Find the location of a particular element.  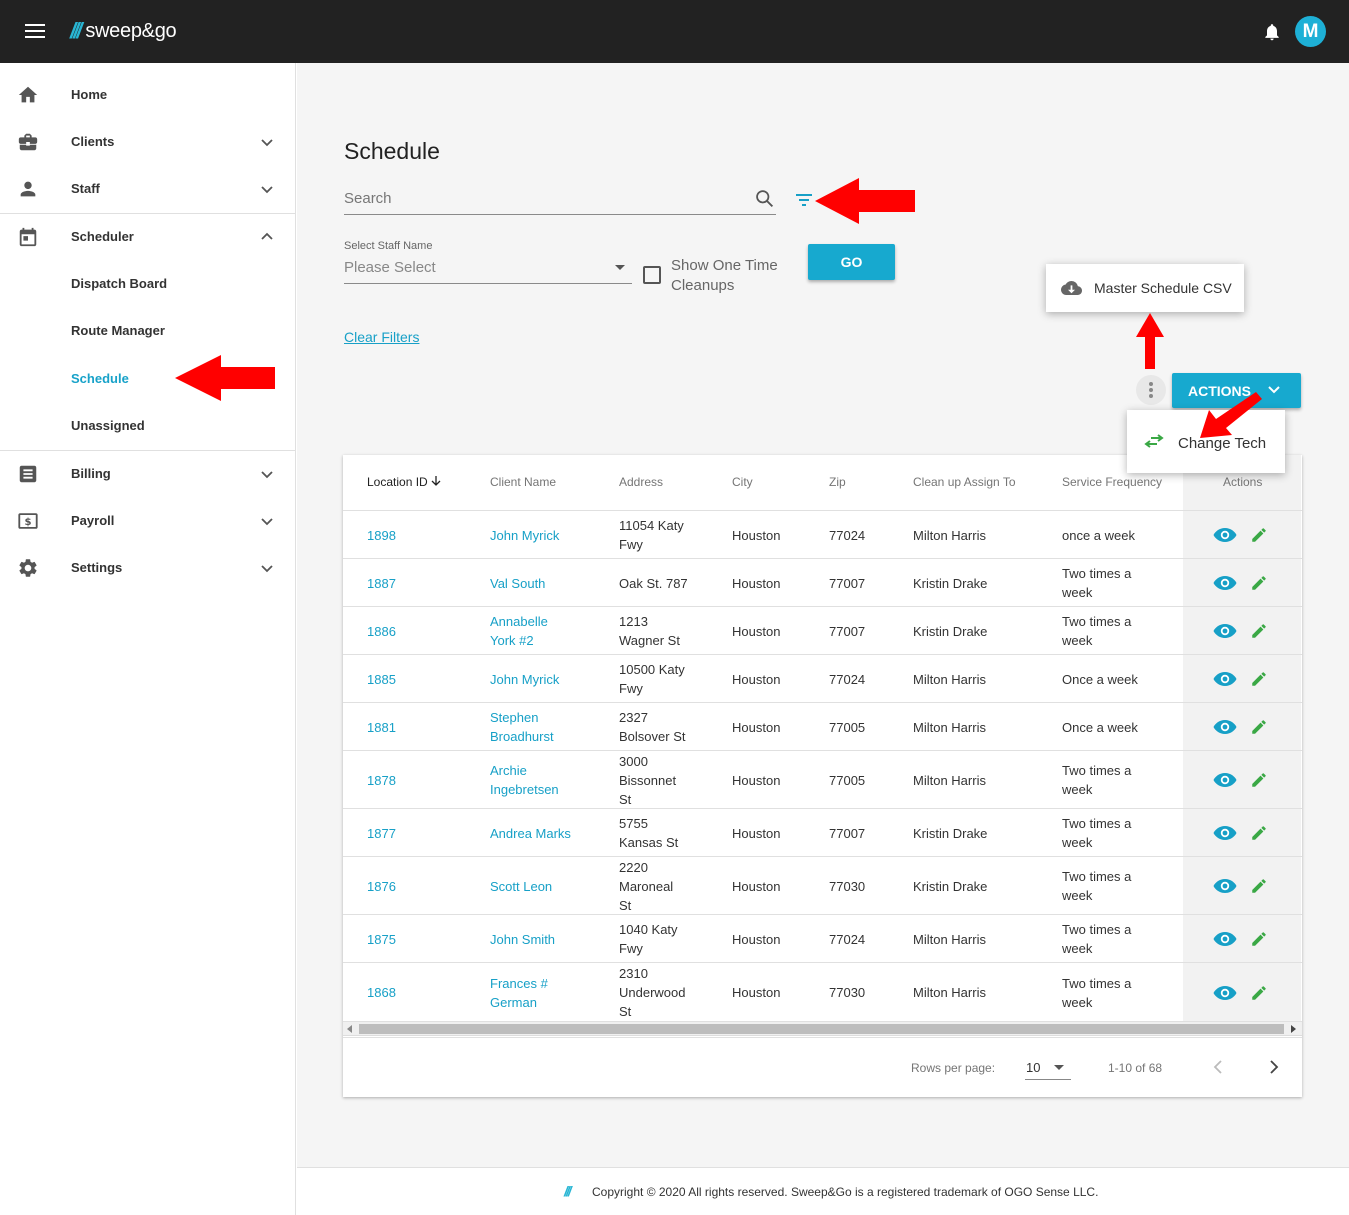

table-cell-zip: 77005 is located at coordinates (847, 727).